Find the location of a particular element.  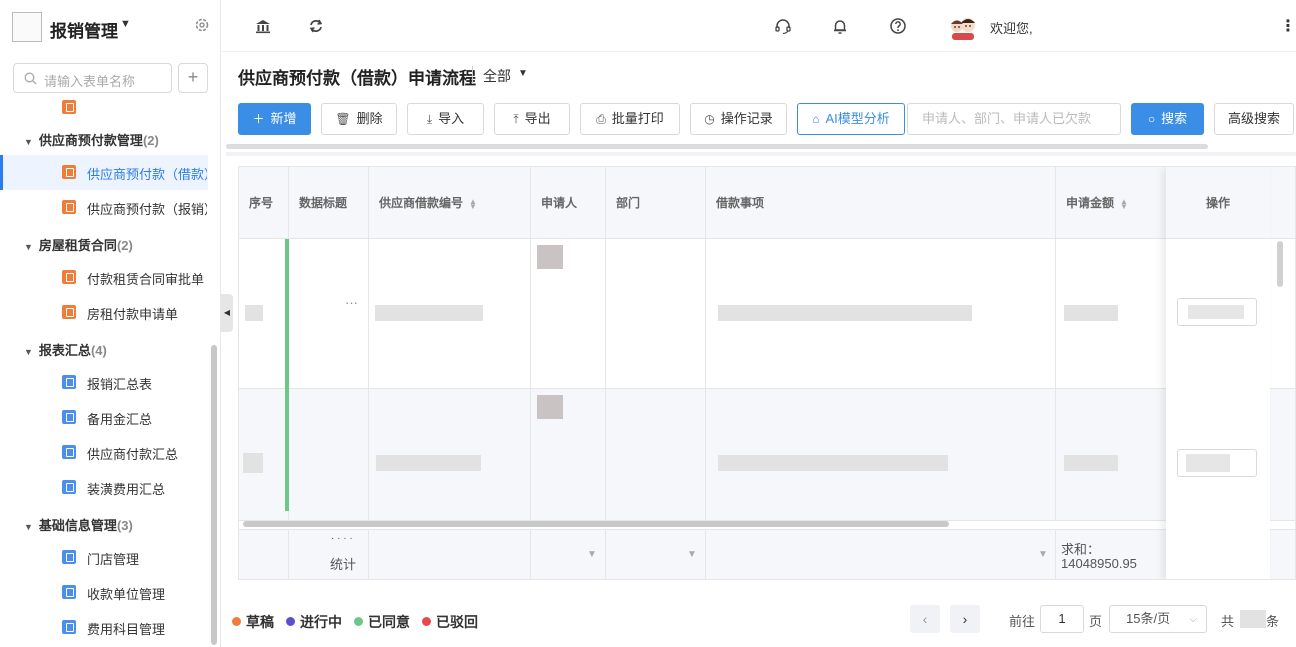

next-page-button: › is located at coordinates (965, 619).